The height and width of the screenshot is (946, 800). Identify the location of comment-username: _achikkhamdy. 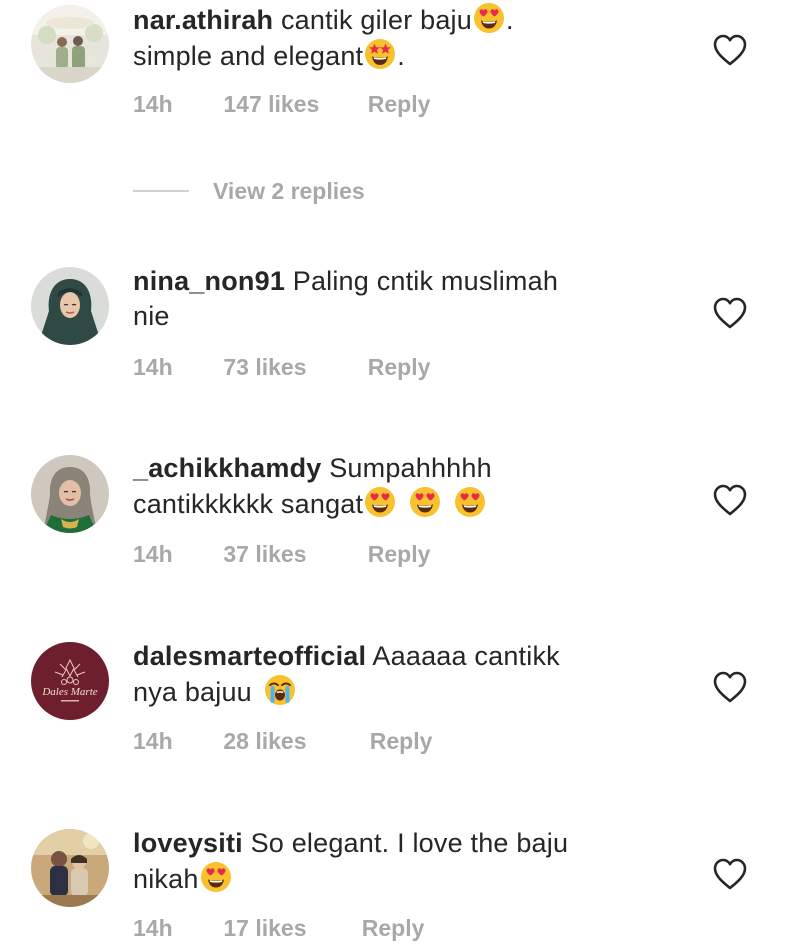
(227, 468).